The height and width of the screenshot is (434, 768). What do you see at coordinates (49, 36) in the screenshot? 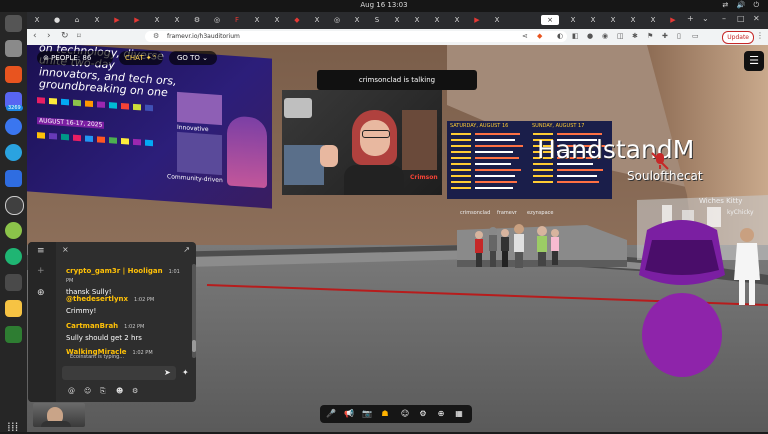
I see `forward-arrow-icon: ›` at bounding box center [49, 36].